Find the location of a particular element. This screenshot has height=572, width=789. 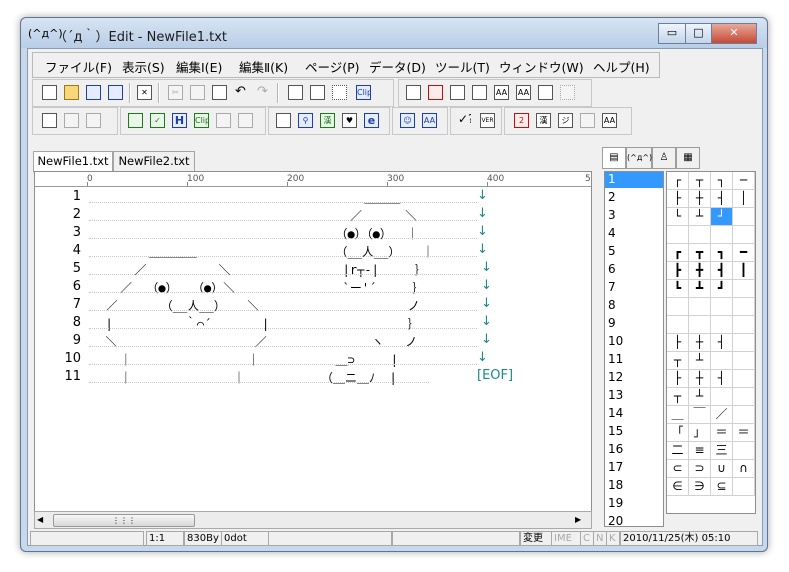

page-list-item: 5 is located at coordinates (612, 252).